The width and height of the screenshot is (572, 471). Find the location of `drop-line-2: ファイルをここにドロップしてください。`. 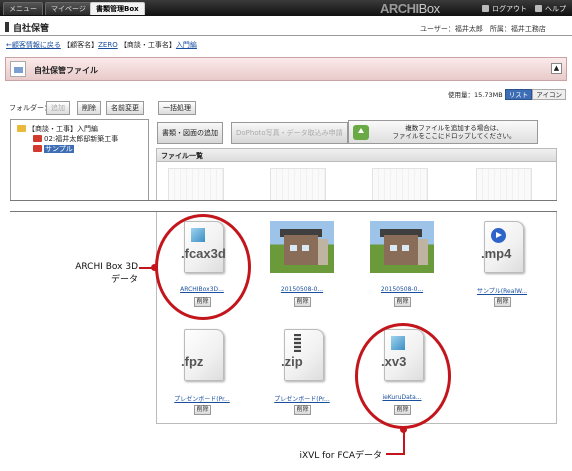

drop-line-2: ファイルをここにドロップしてください。 is located at coordinates (454, 136).